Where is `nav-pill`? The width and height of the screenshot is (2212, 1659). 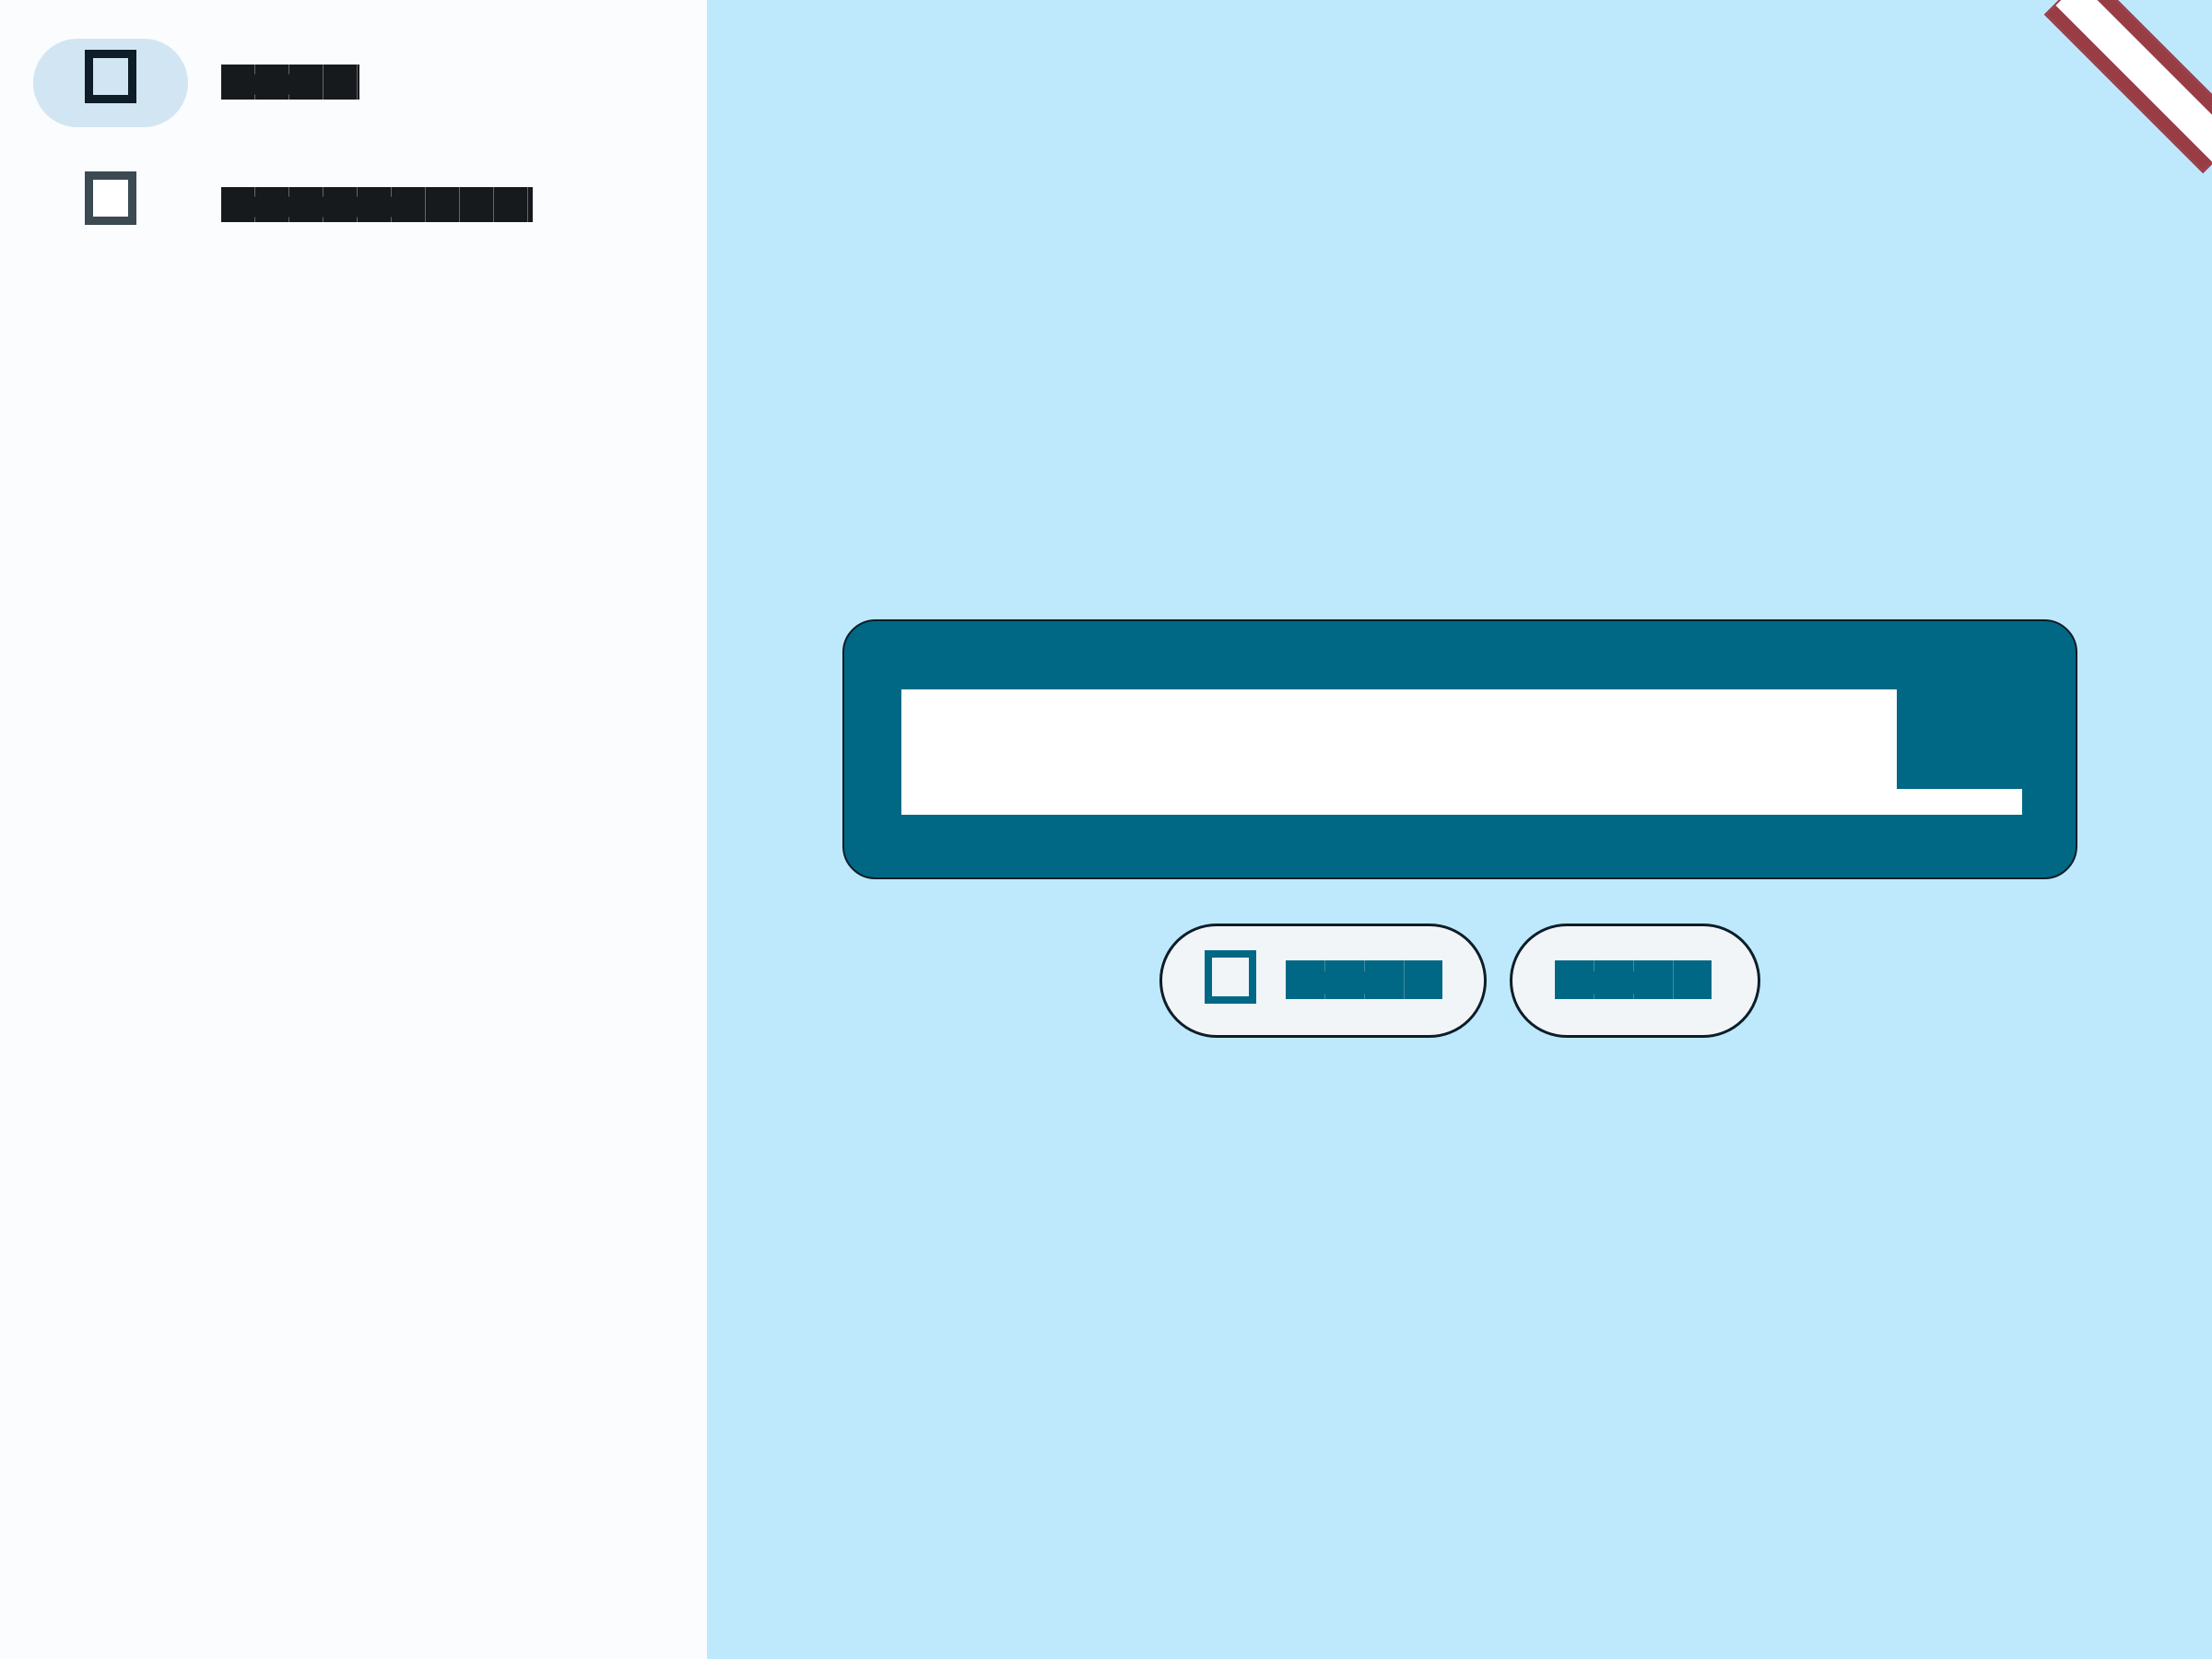
nav-pill is located at coordinates (110, 204).